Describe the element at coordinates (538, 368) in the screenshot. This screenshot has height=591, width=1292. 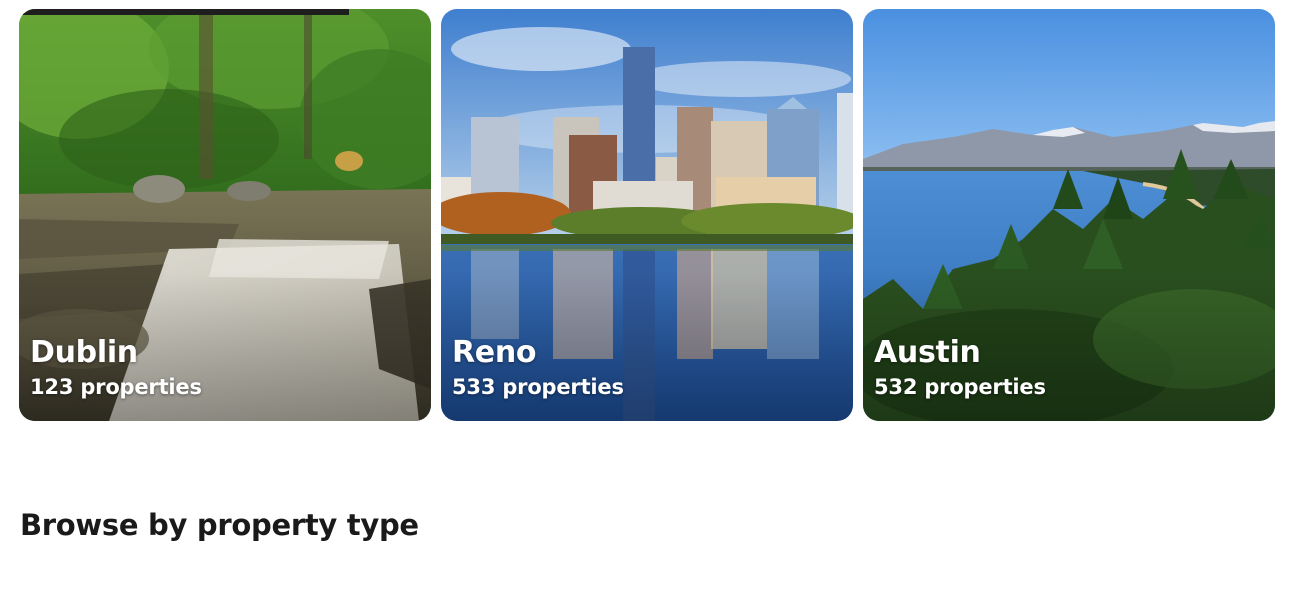
I see `card-caption: Reno 533 properties` at that location.